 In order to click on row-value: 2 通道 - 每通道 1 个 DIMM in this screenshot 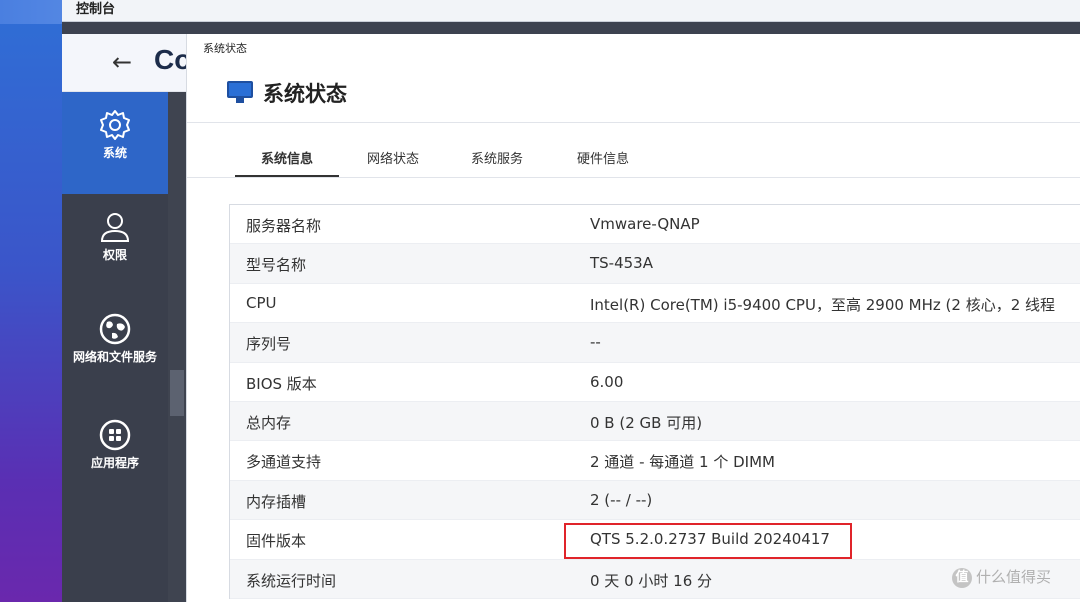, I will do `click(682, 462)`.